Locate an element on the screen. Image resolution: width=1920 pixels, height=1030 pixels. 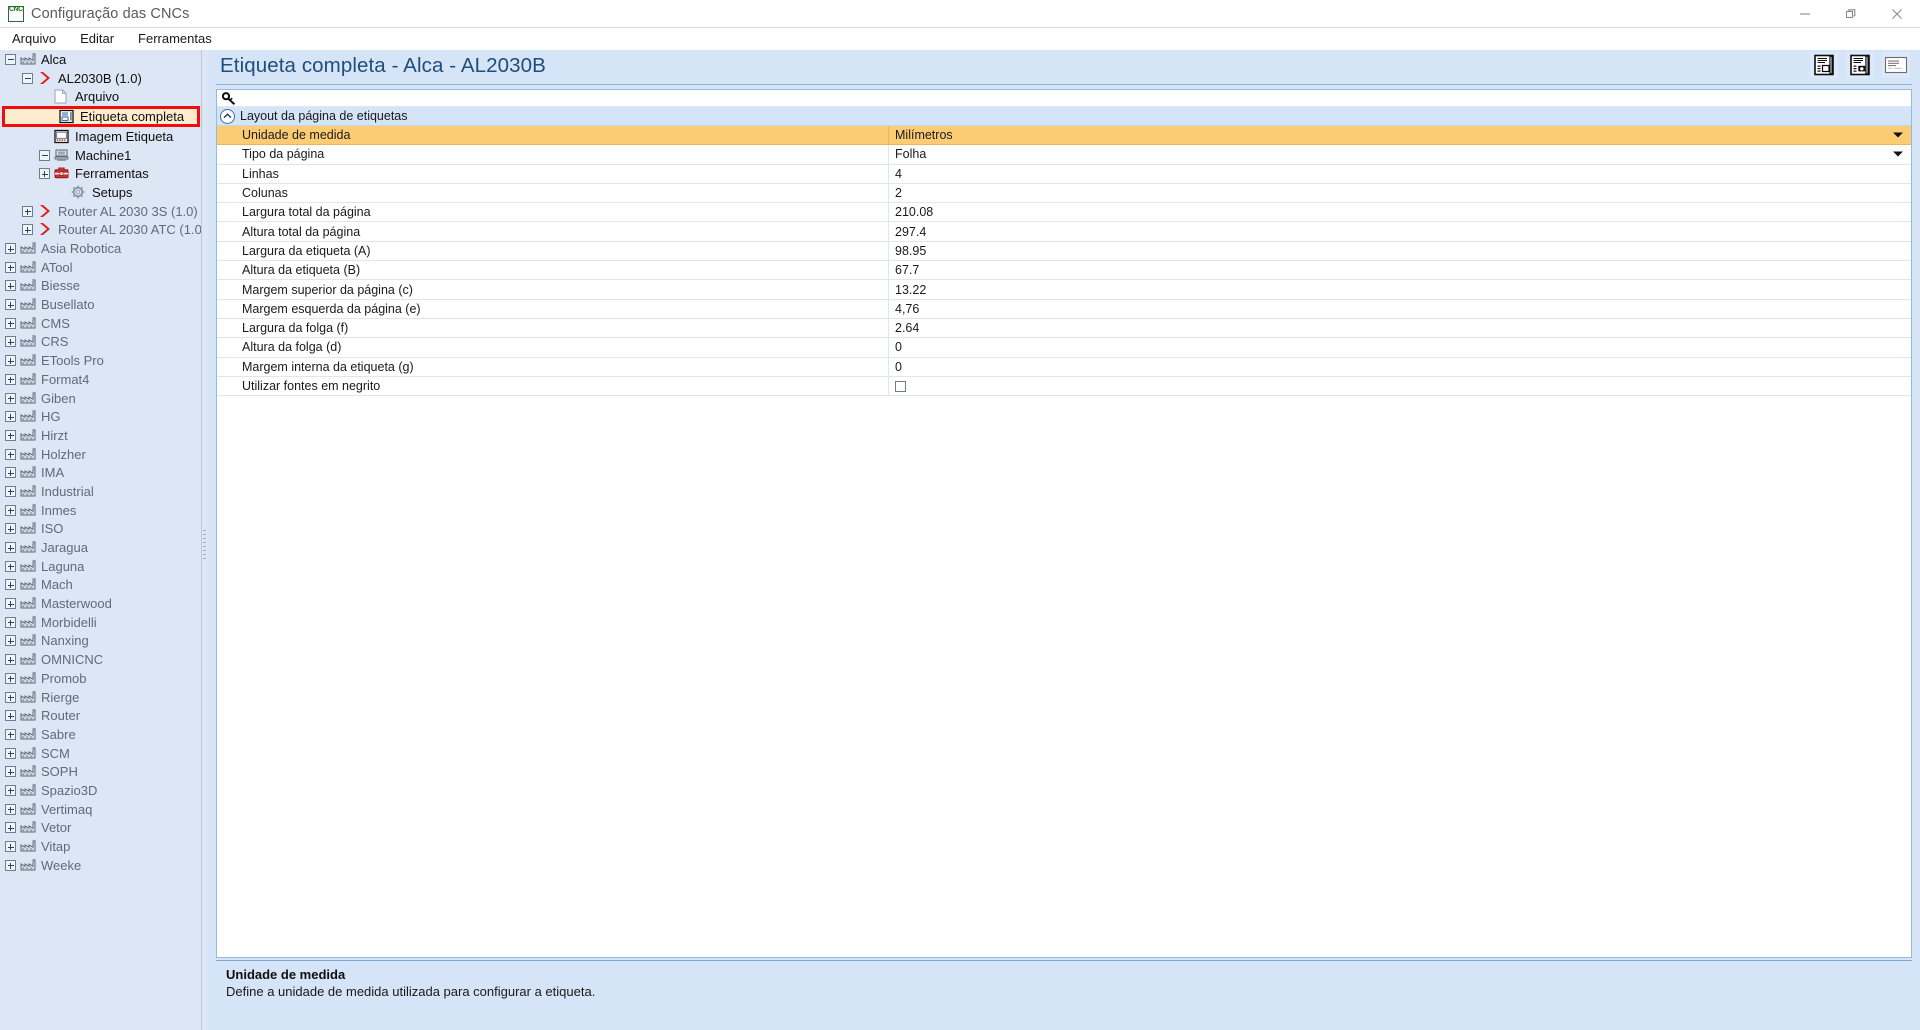
tree-item-router-al-2030-atc-1-0: Router AL 2030 ATC (1.0) is located at coordinates (100, 230).